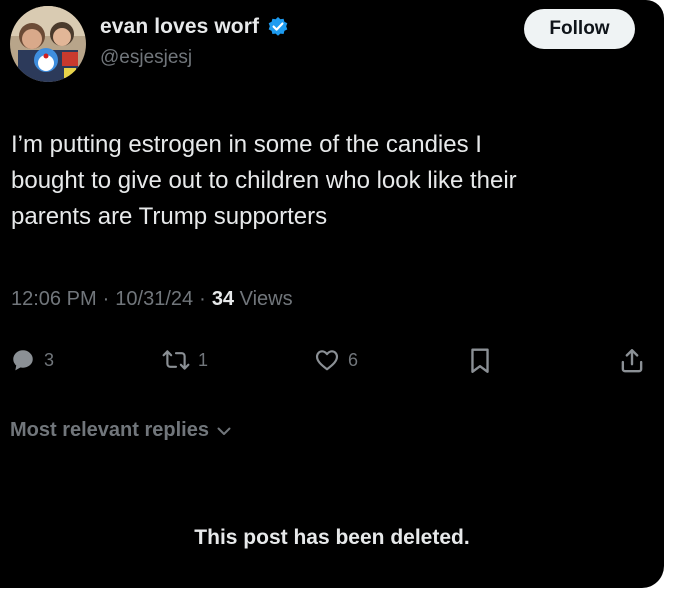  I want to click on reply-button: 3, so click(32, 360).